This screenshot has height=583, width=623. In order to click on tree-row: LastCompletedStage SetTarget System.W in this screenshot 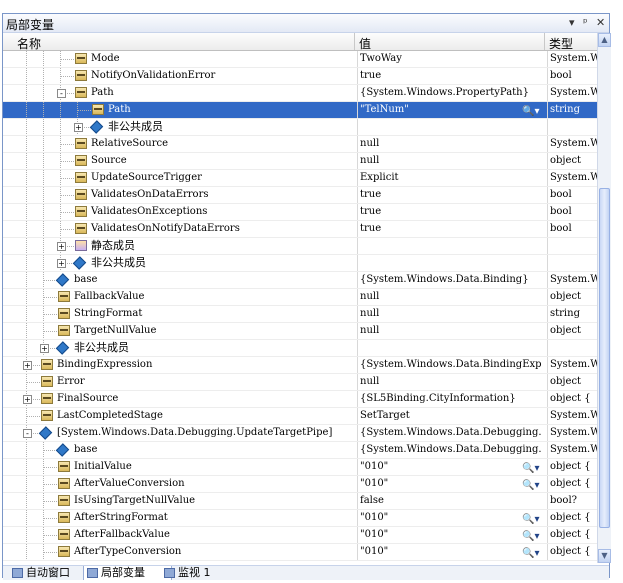, I will do `click(300, 416)`.